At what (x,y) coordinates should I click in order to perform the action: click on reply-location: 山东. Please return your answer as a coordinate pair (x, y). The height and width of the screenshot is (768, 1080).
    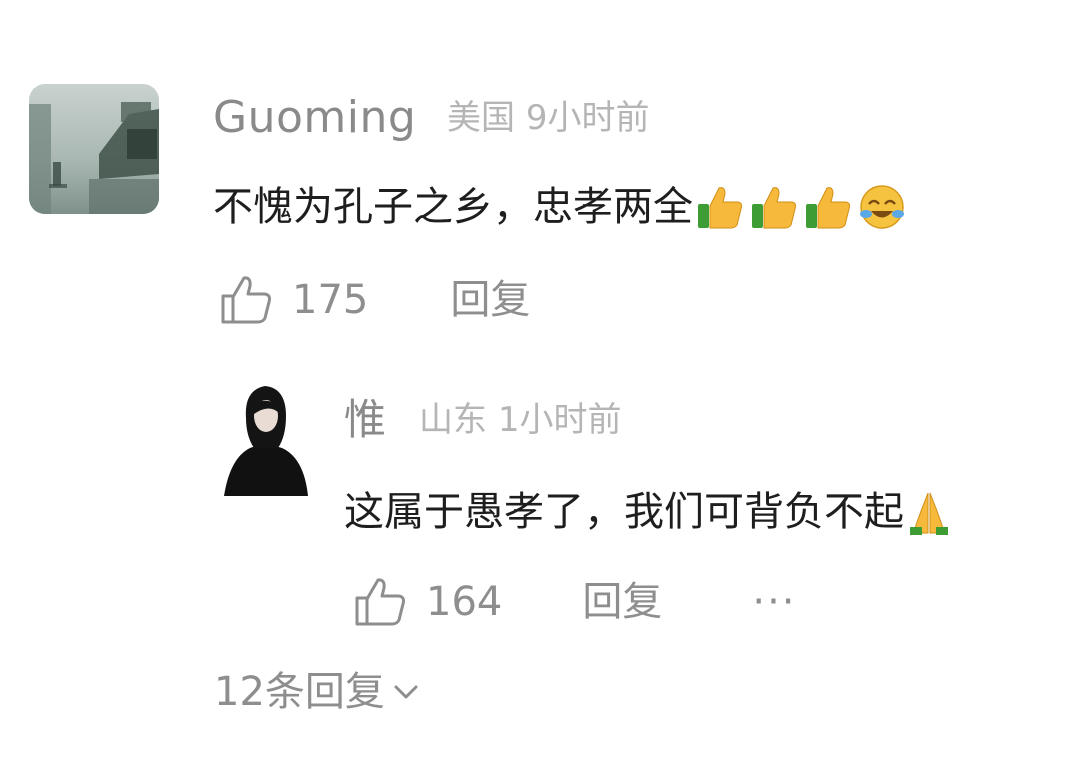
    Looking at the image, I should click on (453, 420).